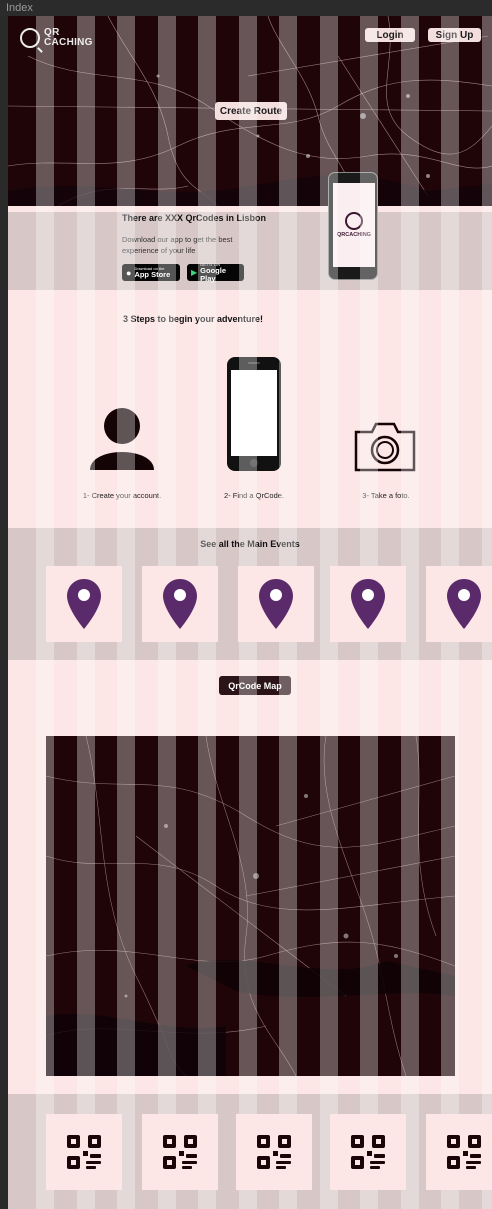 This screenshot has width=492, height=1209. I want to click on step-3-label: 3- Take a foto., so click(386, 495).